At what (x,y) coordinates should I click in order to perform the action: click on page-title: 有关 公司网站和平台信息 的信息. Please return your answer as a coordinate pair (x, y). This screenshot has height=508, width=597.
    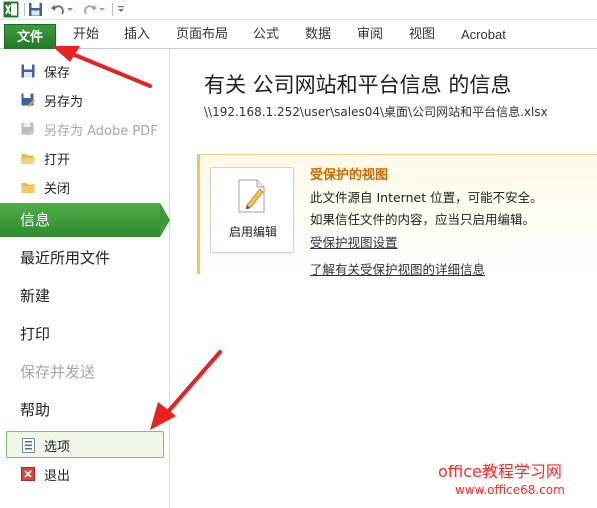
    Looking at the image, I should click on (358, 85).